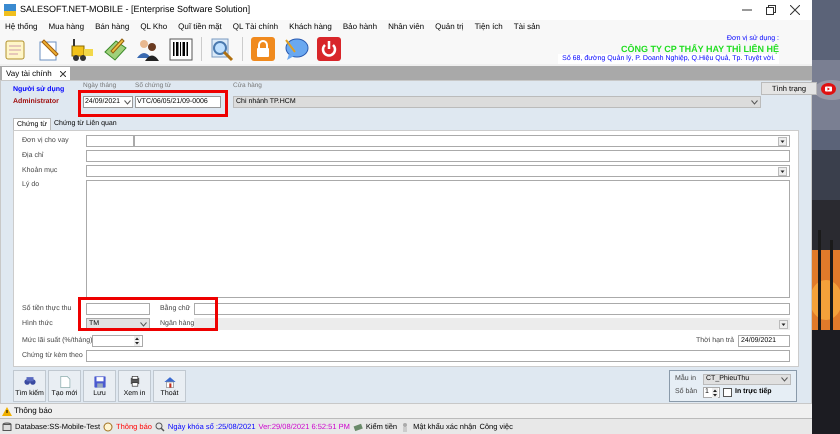 Image resolution: width=840 pixels, height=434 pixels. Describe the element at coordinates (310, 27) in the screenshot. I see `menu-item: Khách hàng` at that location.